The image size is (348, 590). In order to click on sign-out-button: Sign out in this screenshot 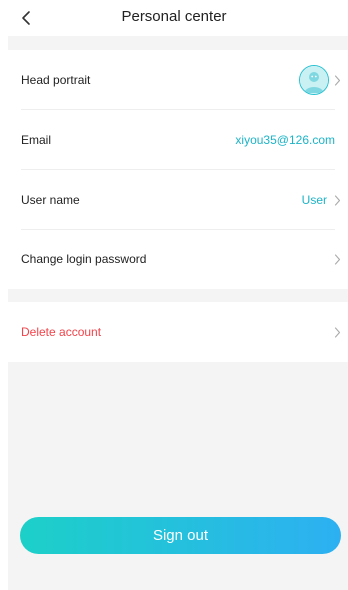, I will do `click(180, 535)`.